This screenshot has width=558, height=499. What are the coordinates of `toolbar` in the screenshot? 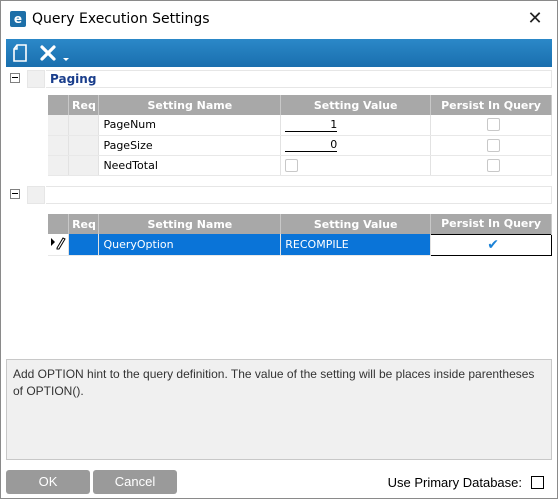 It's located at (279, 53).